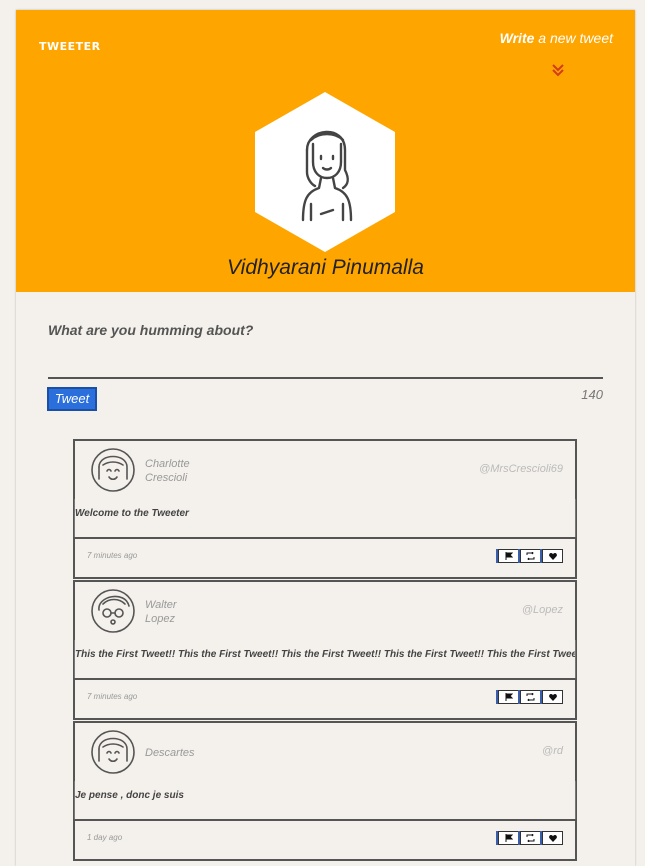  What do you see at coordinates (521, 469) in the screenshot?
I see `tweet-author-handle: @MrsCrescioli69` at bounding box center [521, 469].